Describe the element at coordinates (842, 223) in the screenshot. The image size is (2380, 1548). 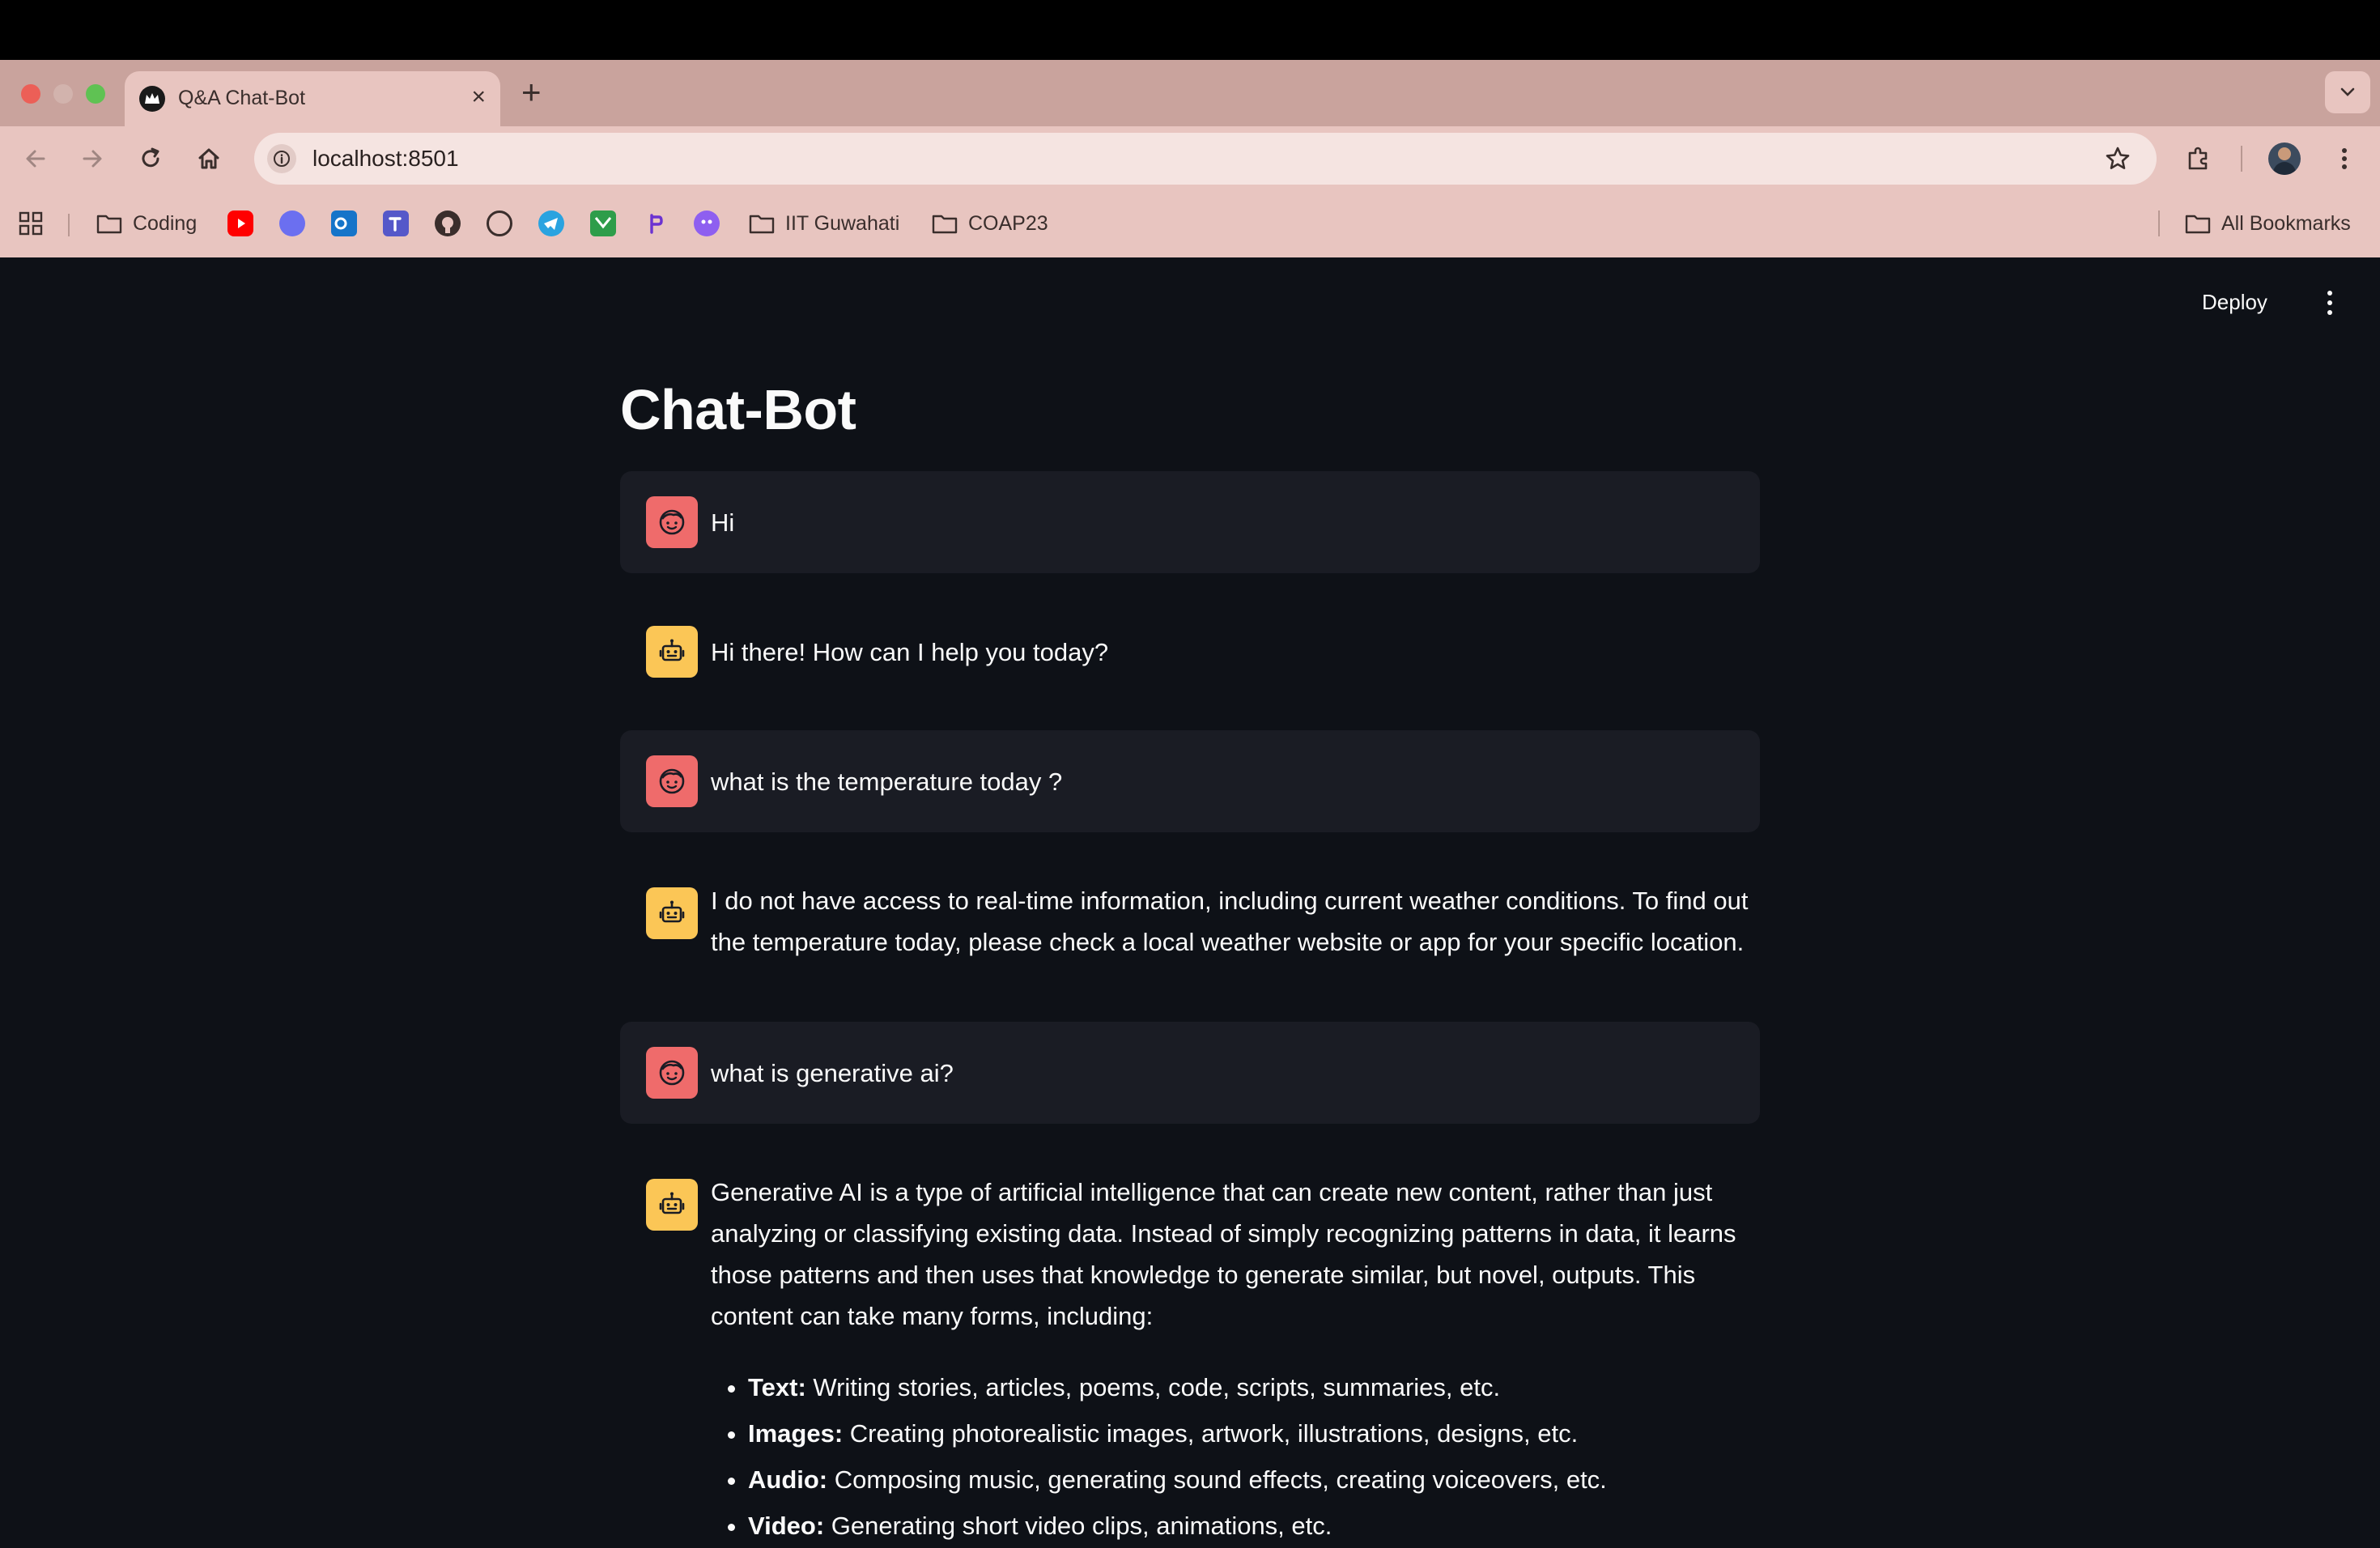
I see `bookmark-label: IIT Guwahati` at that location.